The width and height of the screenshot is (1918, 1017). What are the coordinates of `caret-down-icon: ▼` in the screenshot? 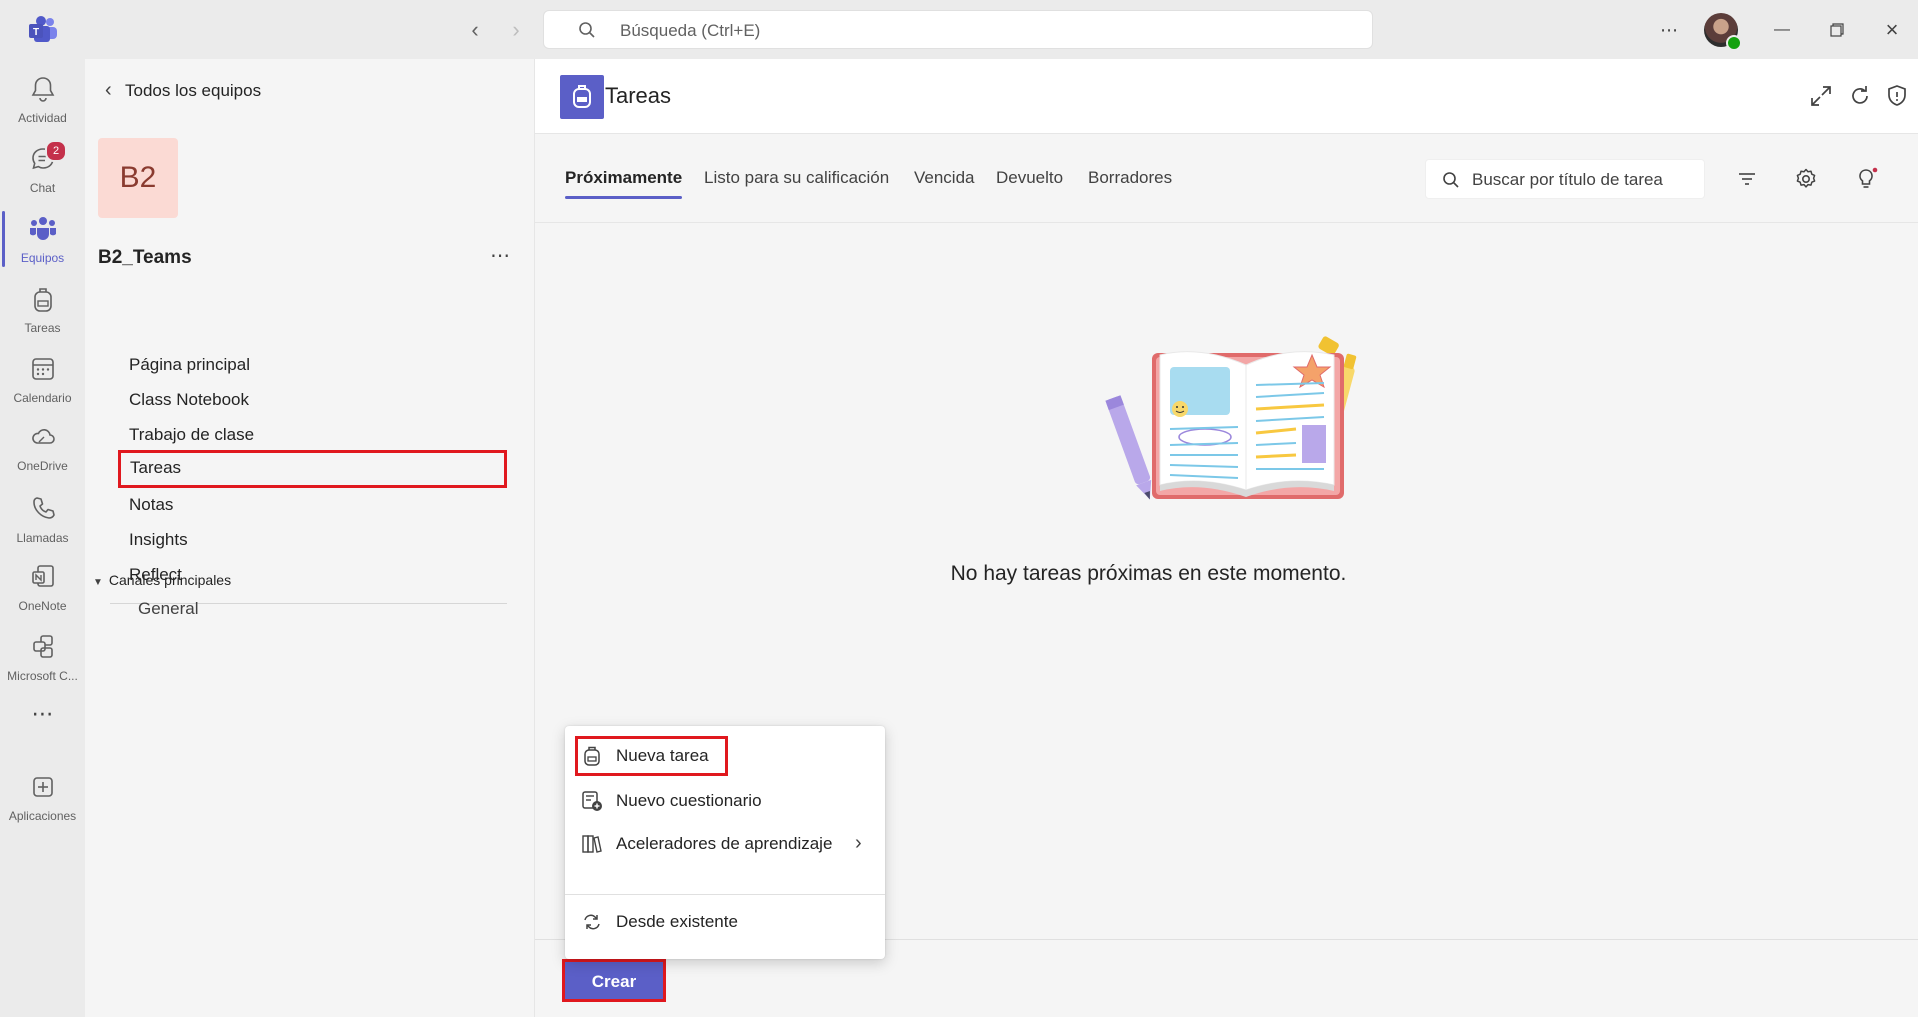 It's located at (98, 582).